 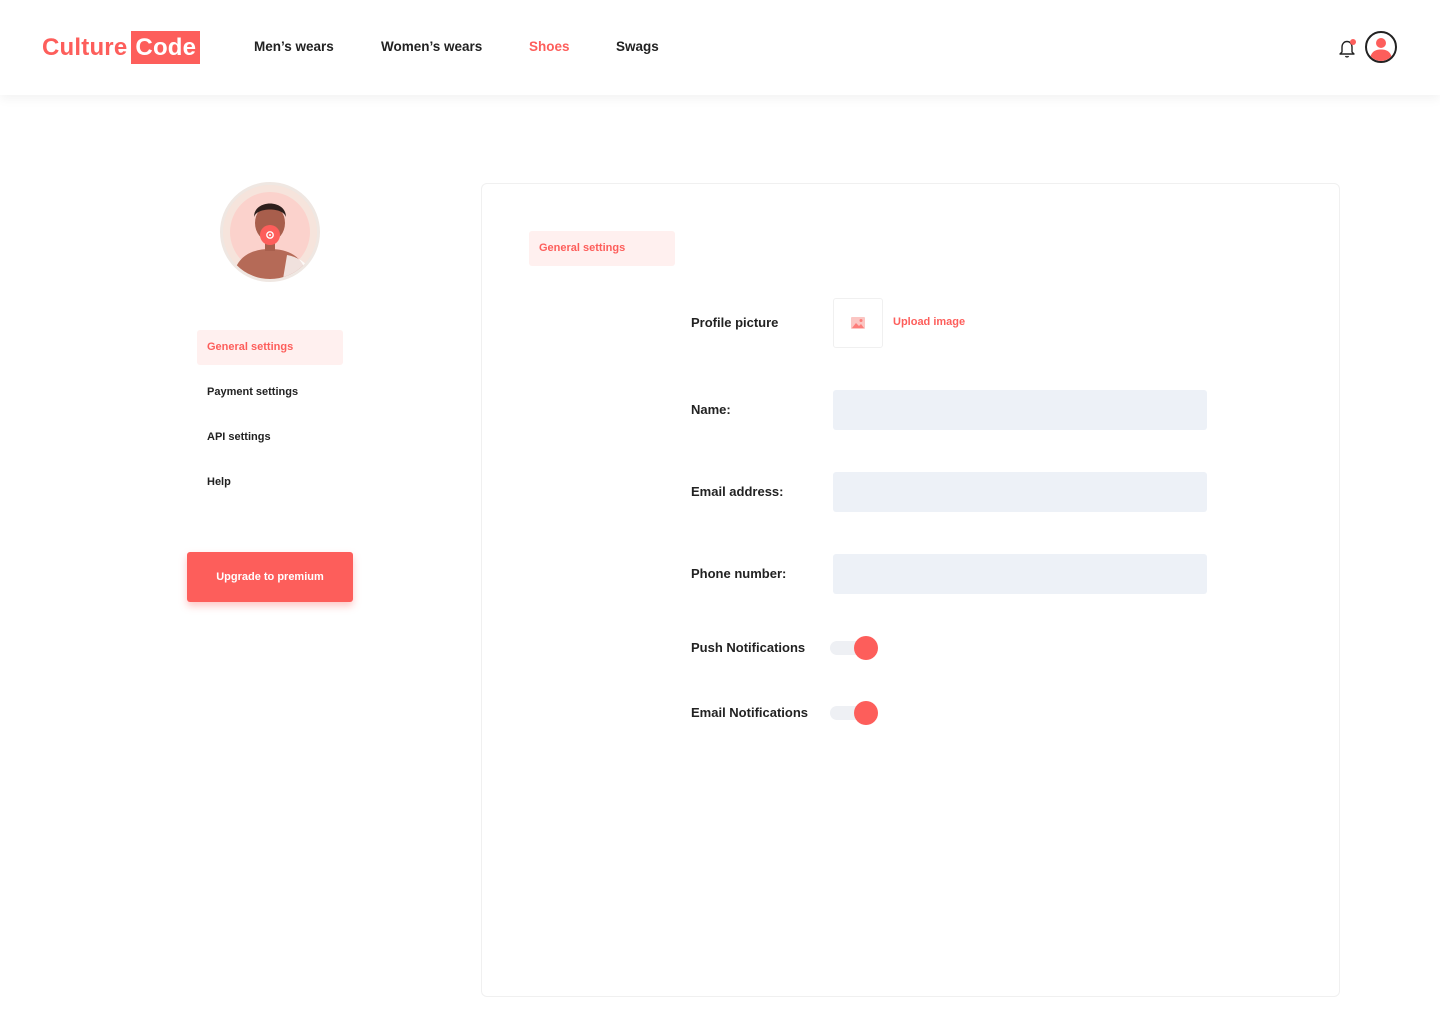 I want to click on sidebar-item-general-settings: General settings, so click(x=270, y=347).